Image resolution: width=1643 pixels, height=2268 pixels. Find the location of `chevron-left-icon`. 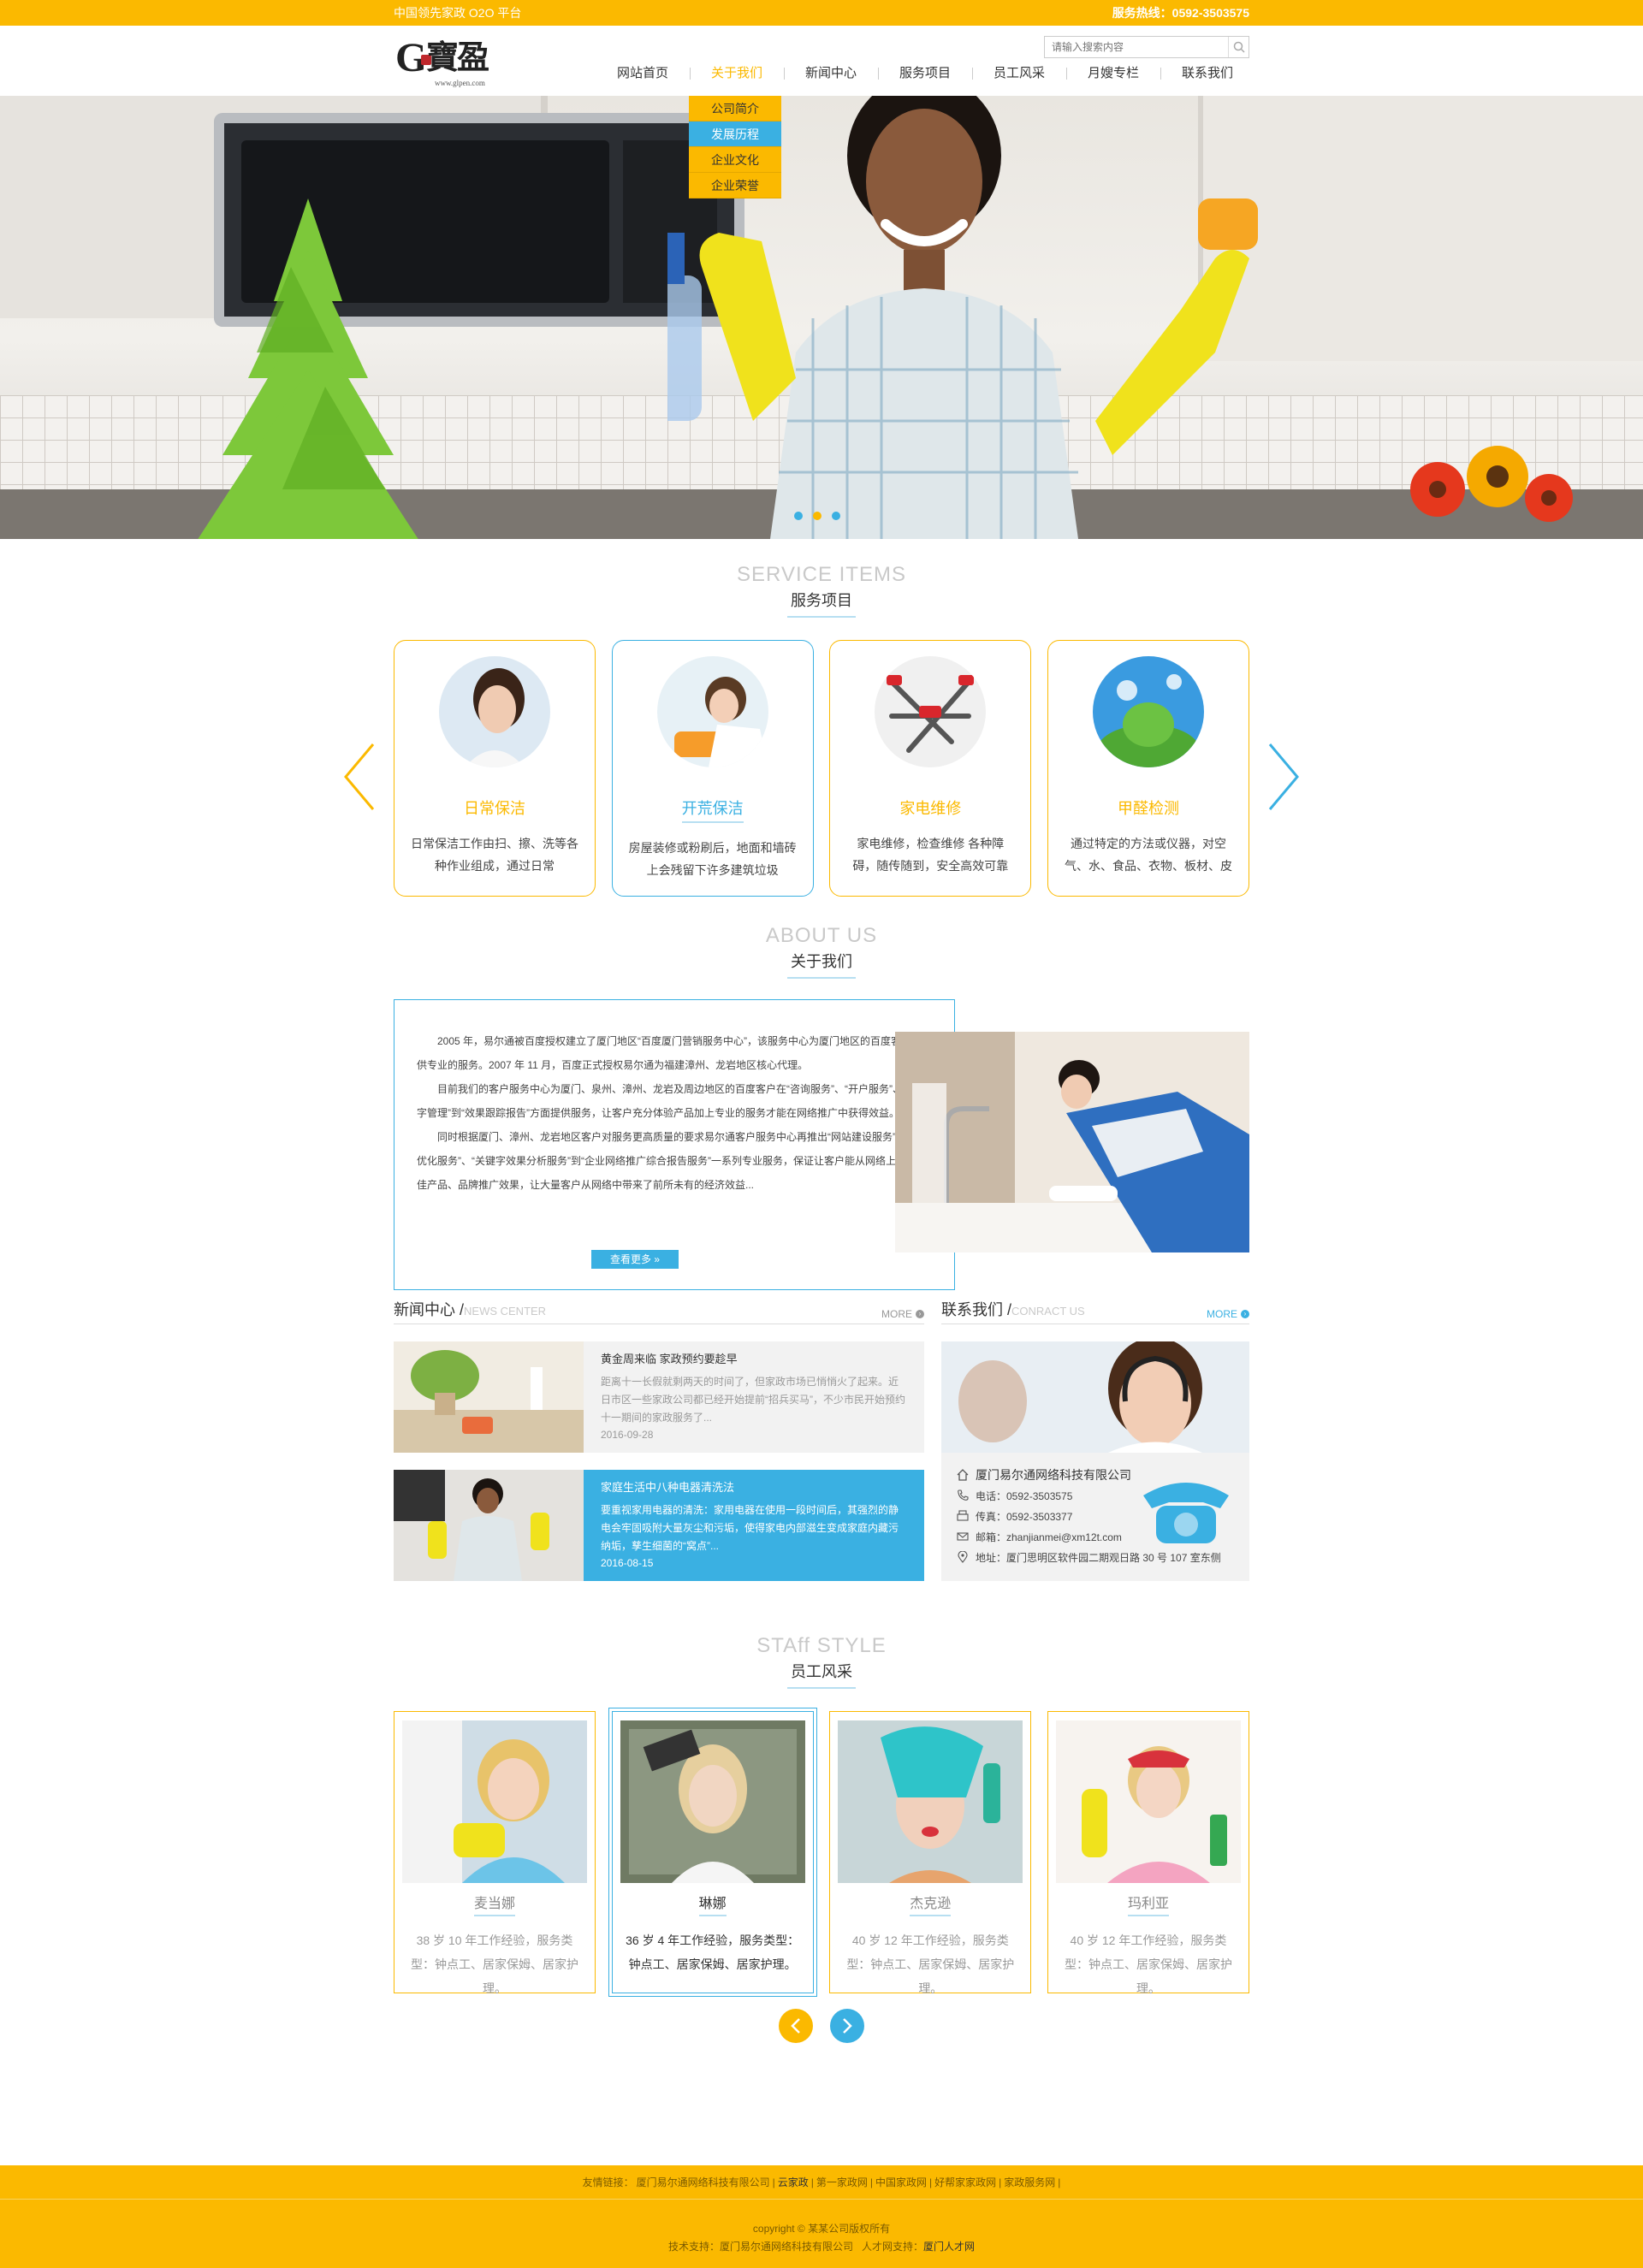

chevron-left-icon is located at coordinates (796, 2026).